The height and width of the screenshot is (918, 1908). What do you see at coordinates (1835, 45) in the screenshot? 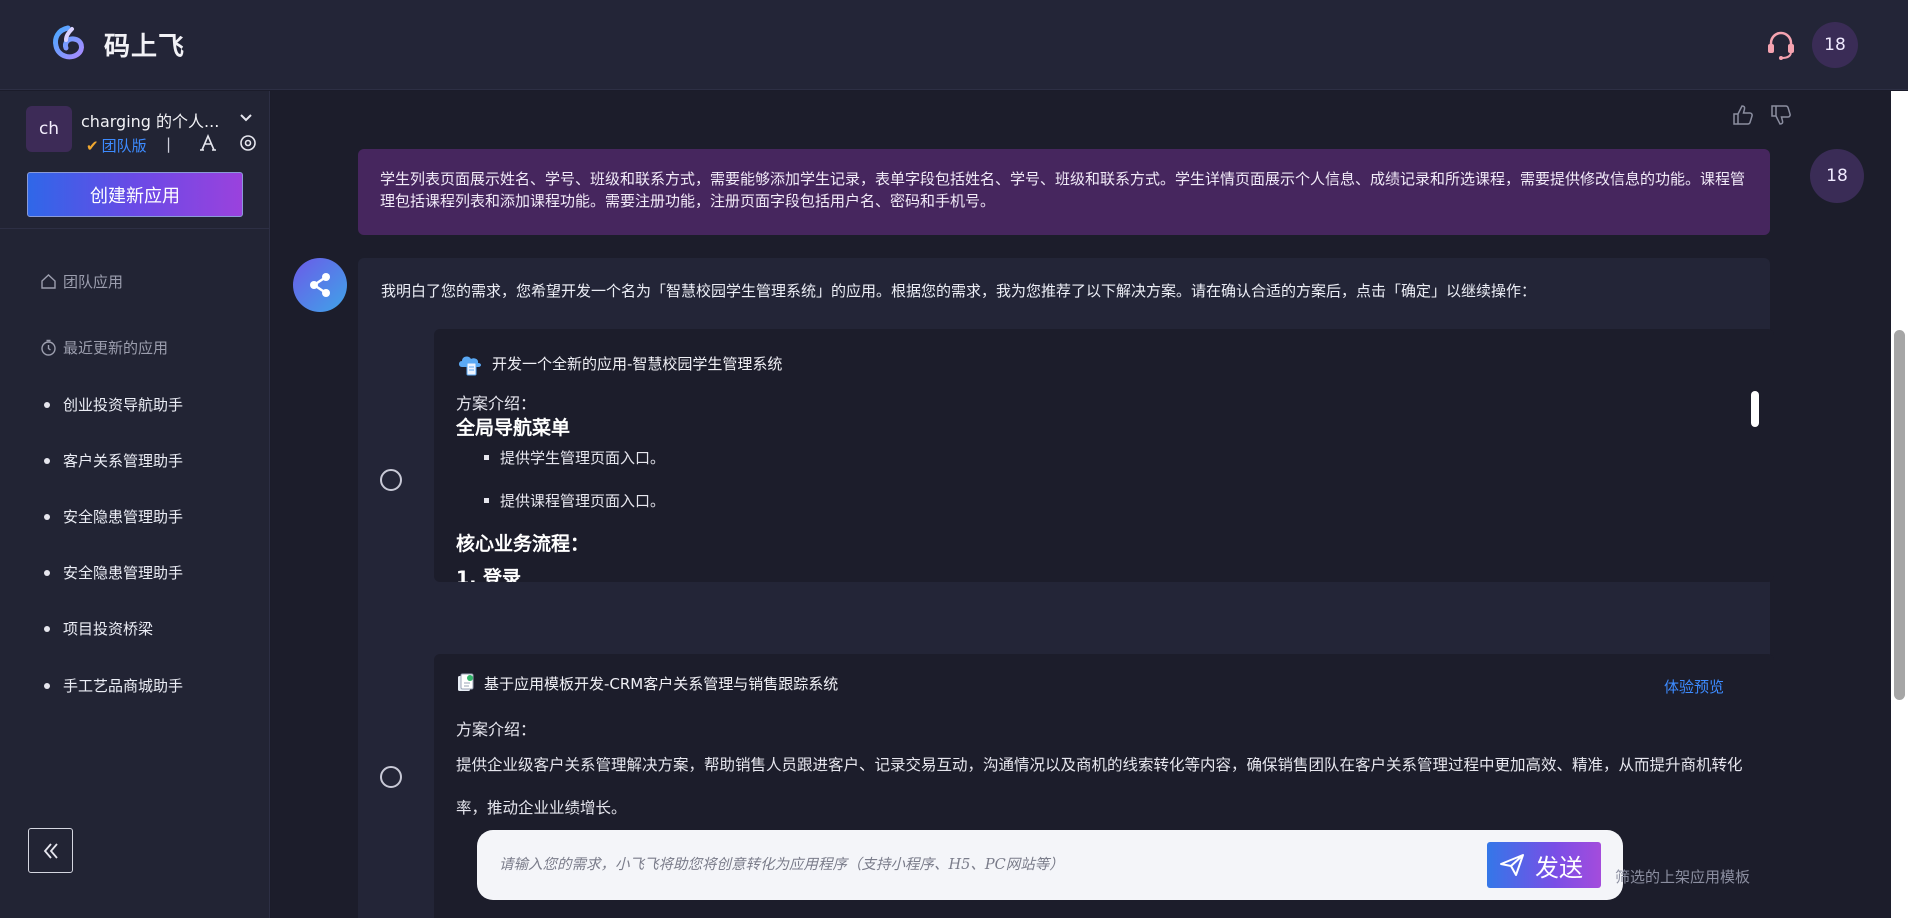
I see `user-avatar: 18` at bounding box center [1835, 45].